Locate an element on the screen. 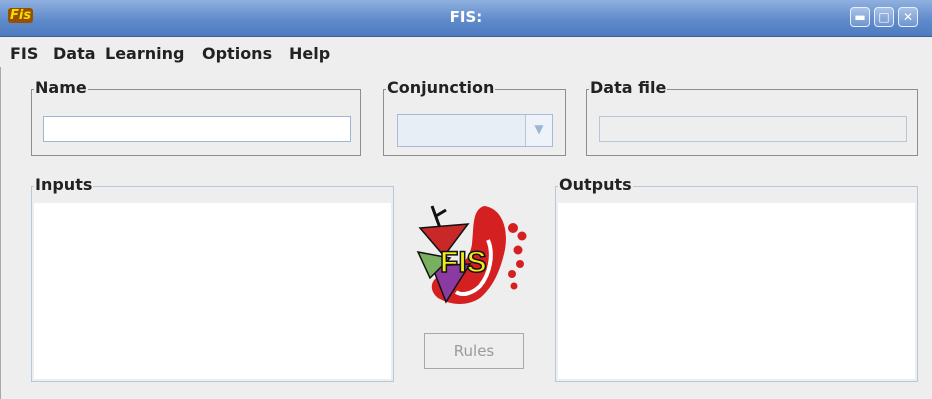 The image size is (932, 399). menu-bar: FIS Data Learning Options Help is located at coordinates (466, 52).